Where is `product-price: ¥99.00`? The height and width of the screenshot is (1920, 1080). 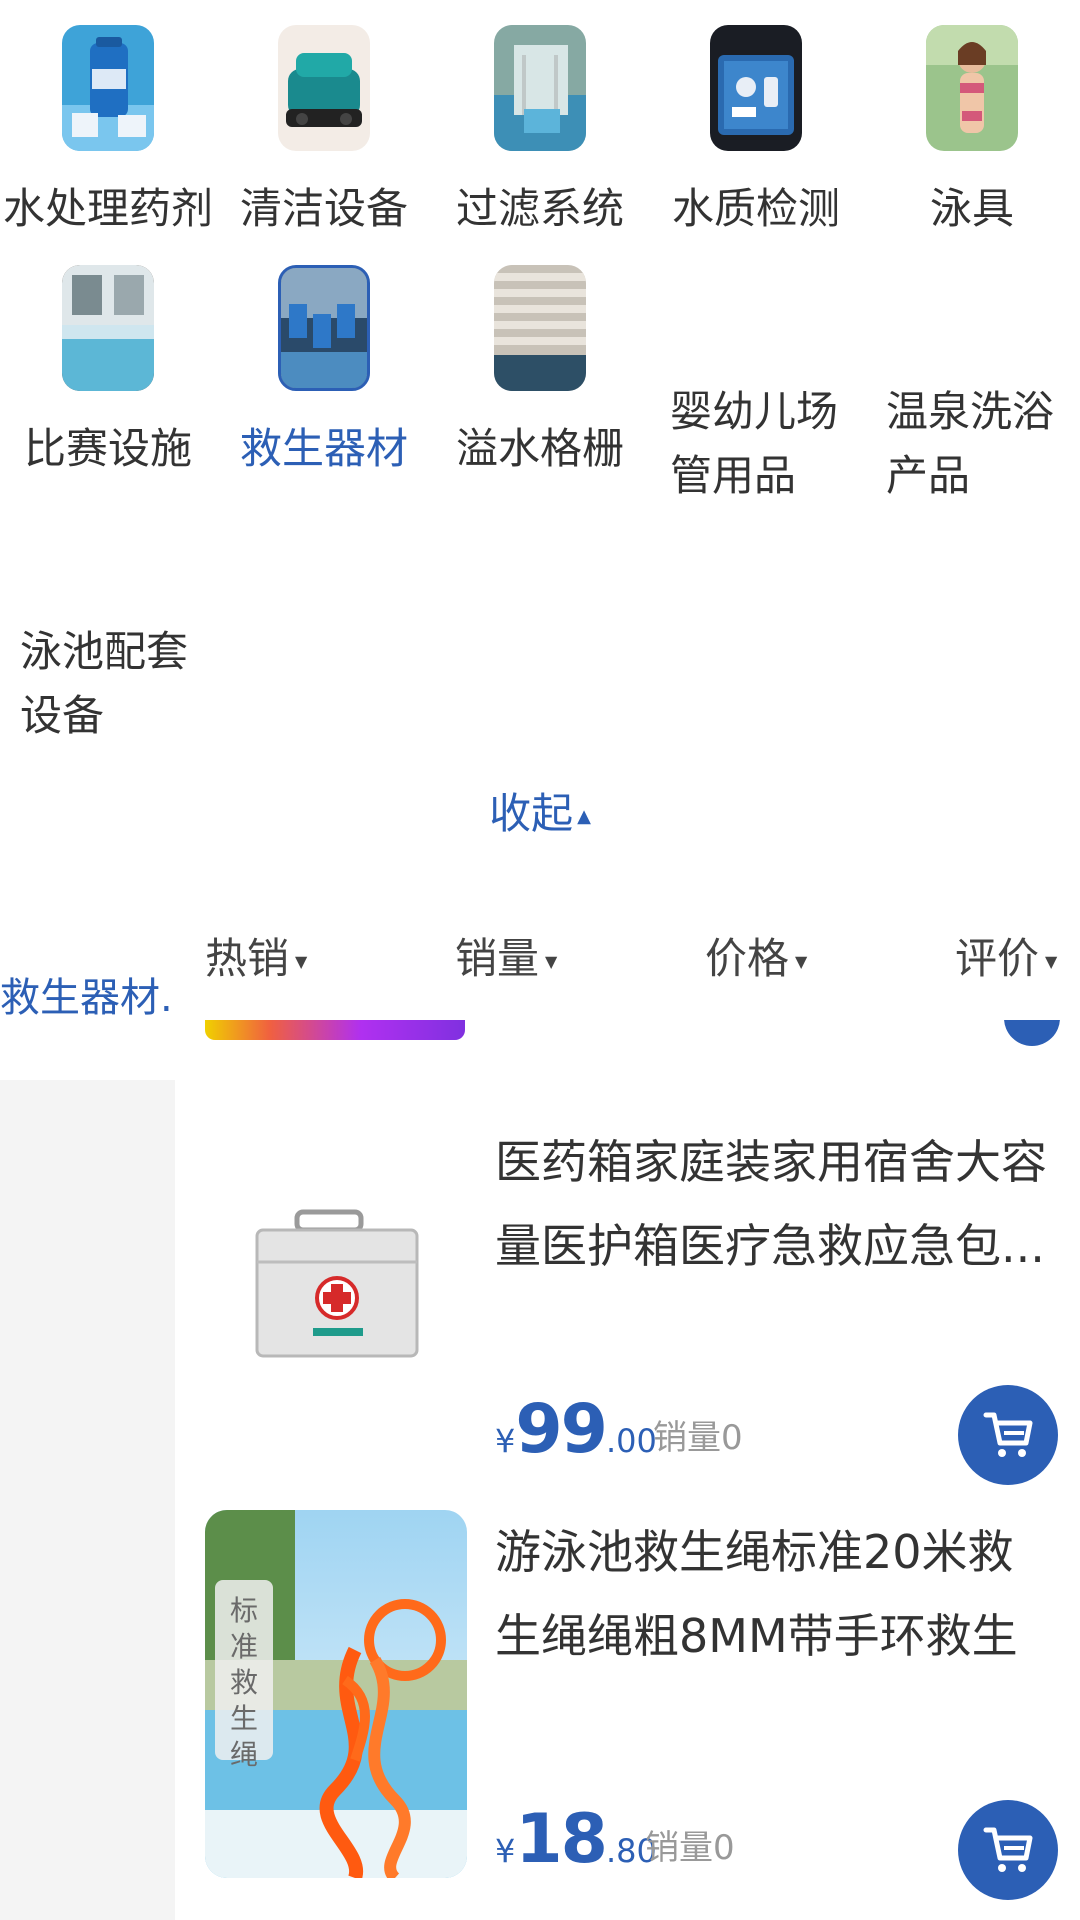 product-price: ¥99.00 is located at coordinates (576, 1429).